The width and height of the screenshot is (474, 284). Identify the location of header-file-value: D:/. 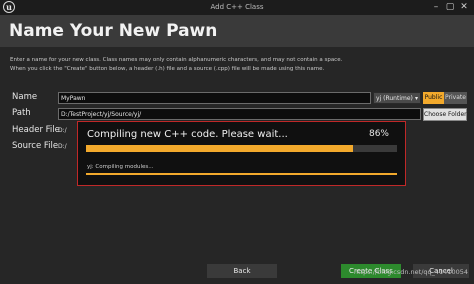
(62, 130).